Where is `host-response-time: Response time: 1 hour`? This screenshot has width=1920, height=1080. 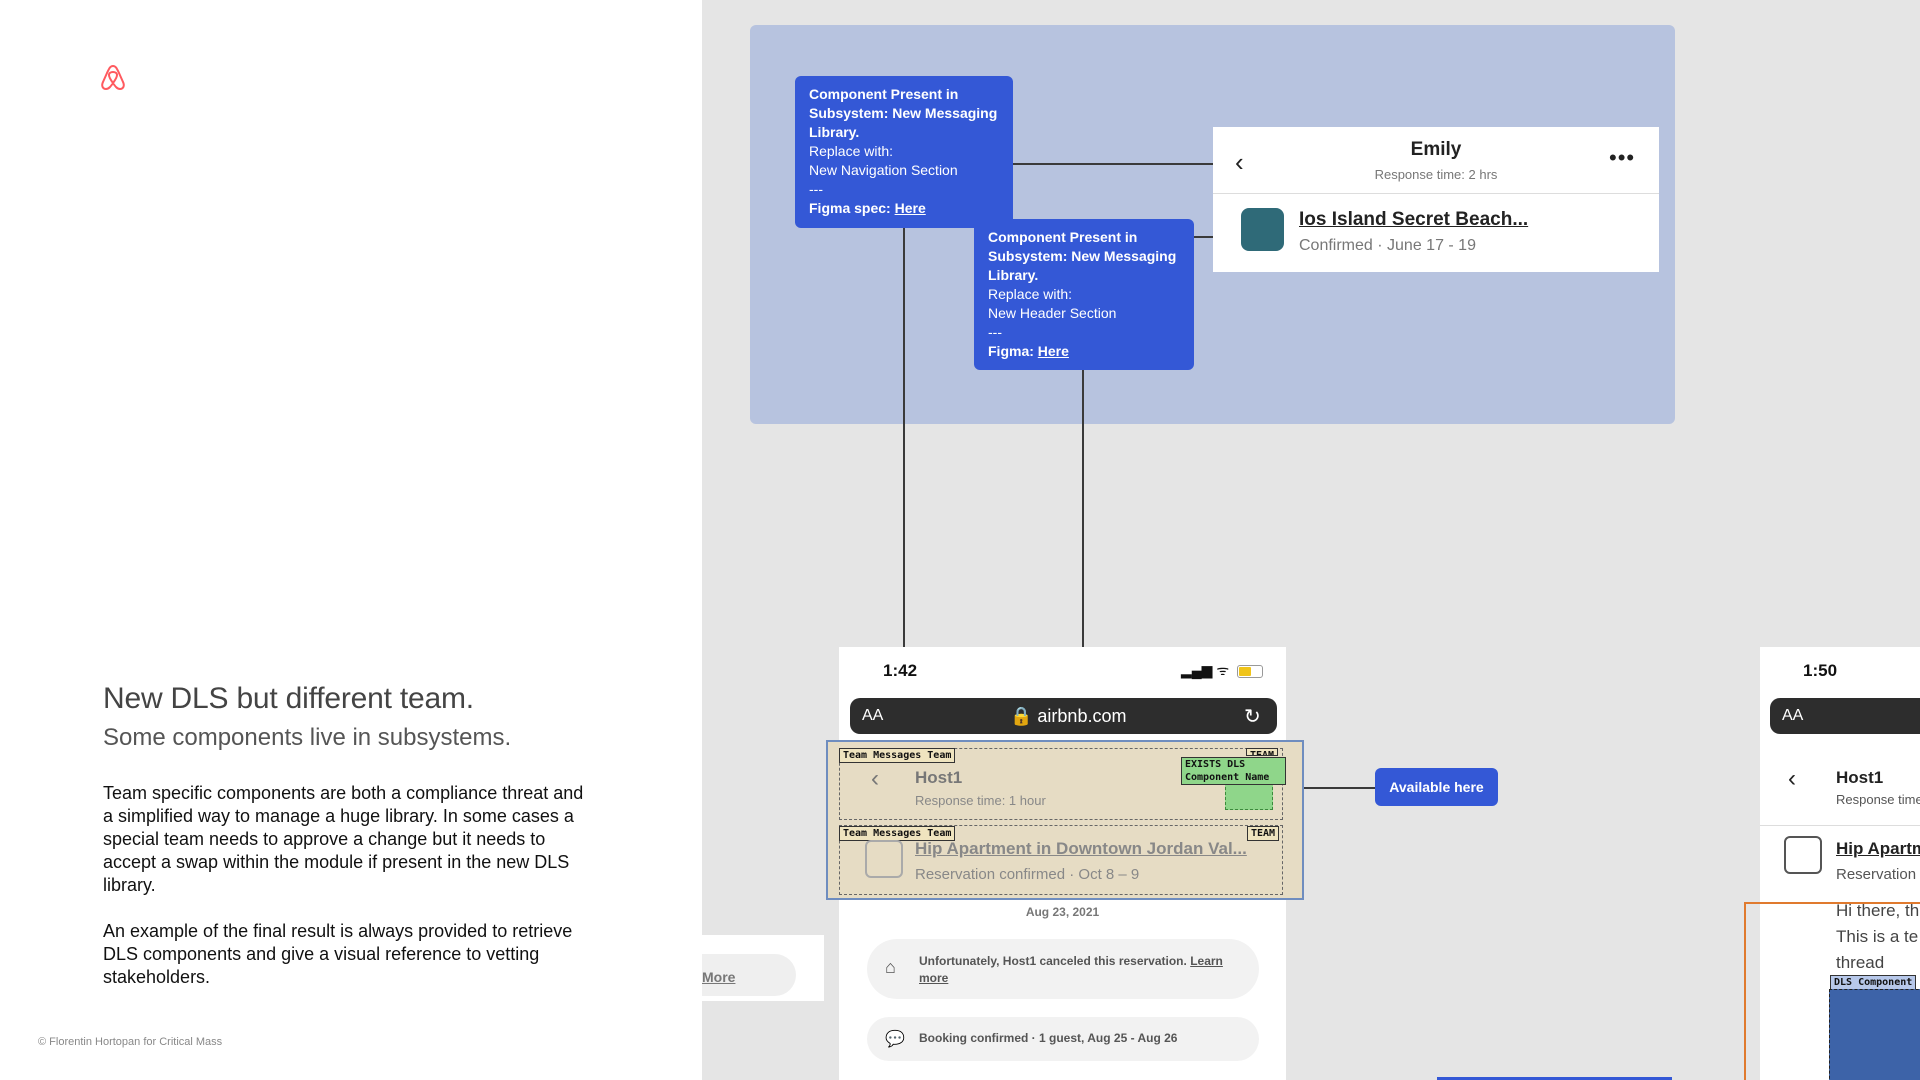 host-response-time: Response time: 1 hour is located at coordinates (980, 800).